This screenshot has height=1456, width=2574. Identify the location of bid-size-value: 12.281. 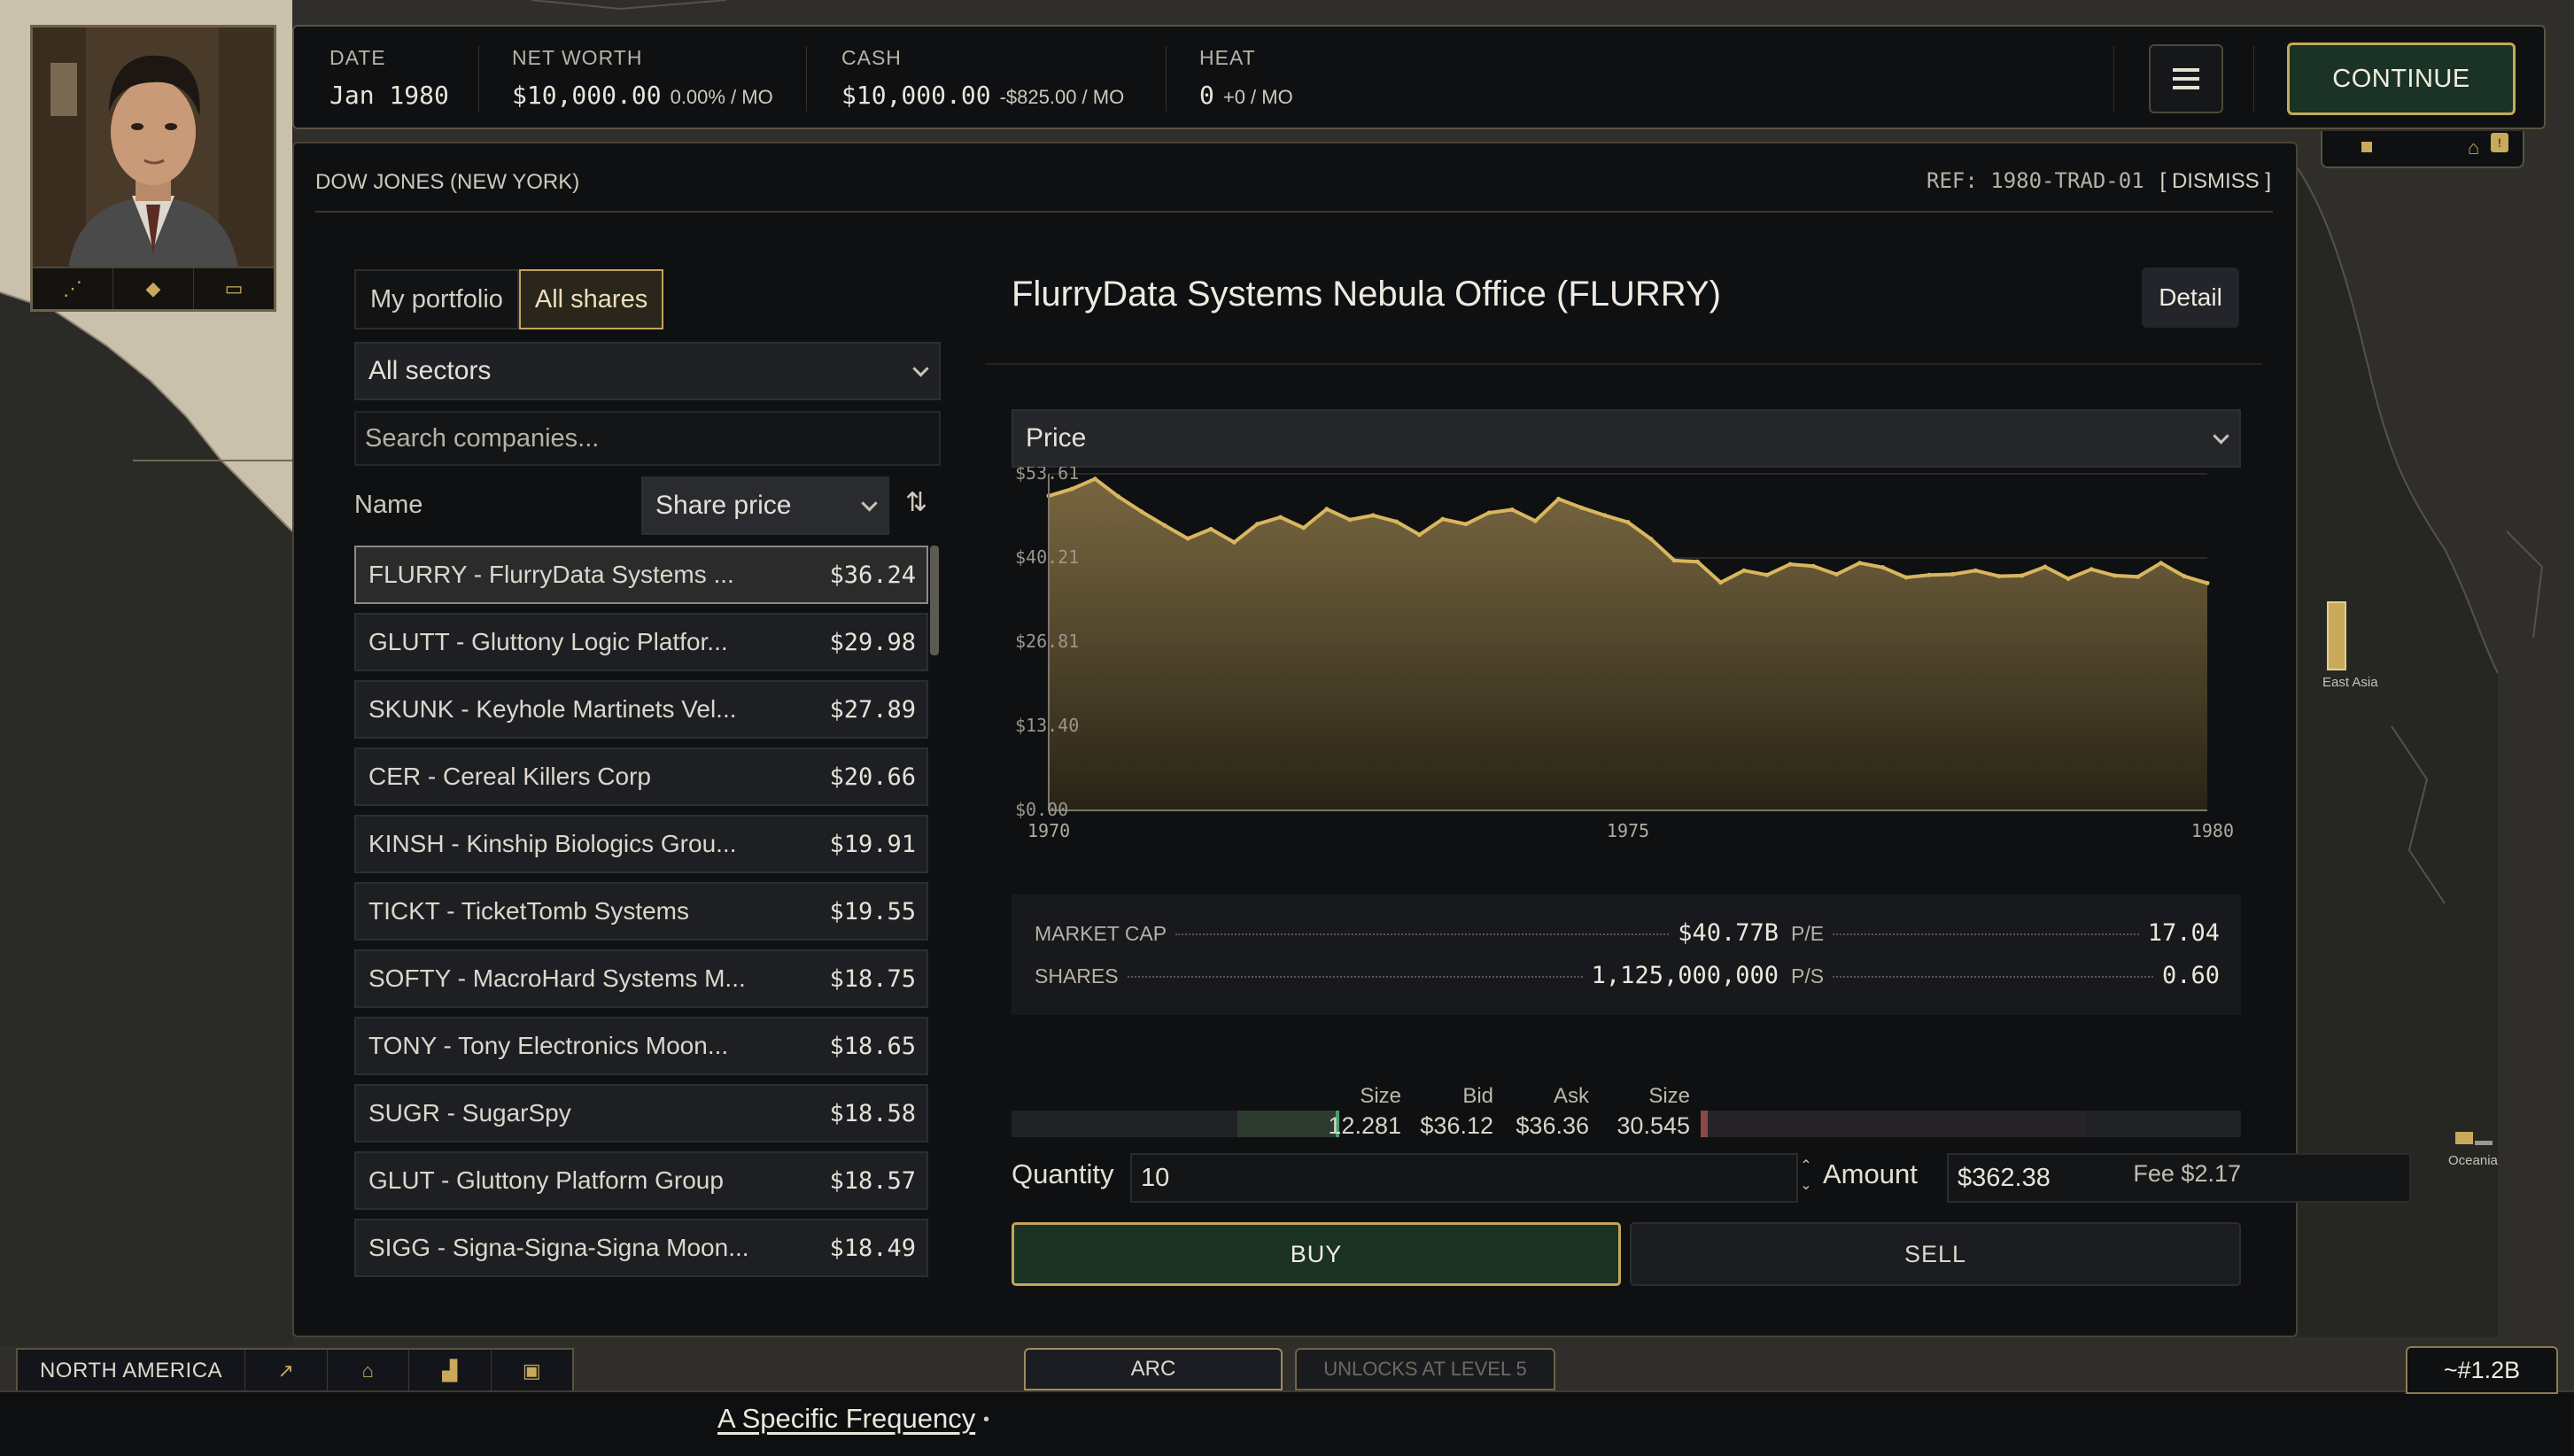
(1364, 1125).